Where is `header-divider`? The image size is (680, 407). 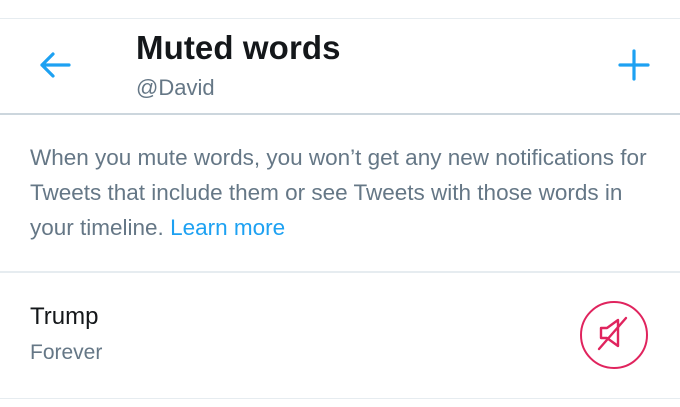 header-divider is located at coordinates (340, 114).